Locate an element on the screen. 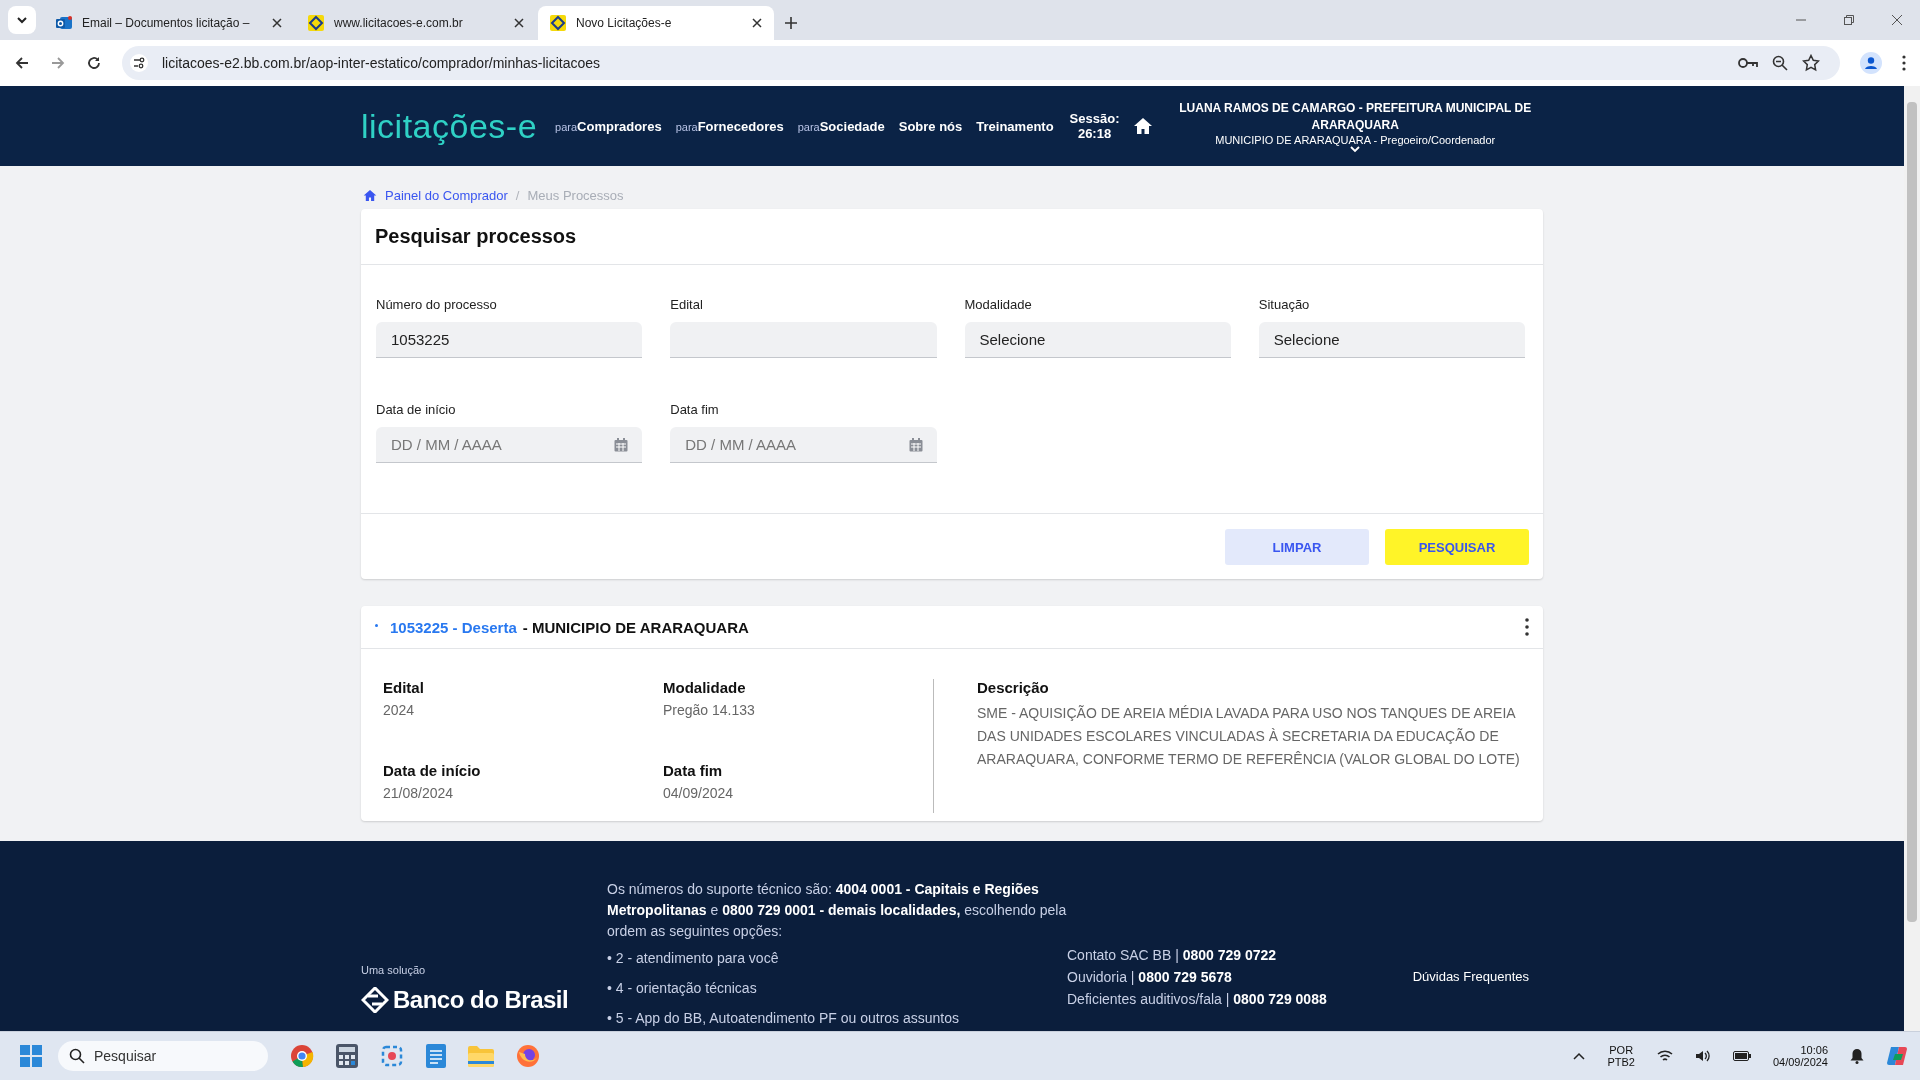 The image size is (1920, 1080). language-indicator: POR is located at coordinates (1621, 1050).